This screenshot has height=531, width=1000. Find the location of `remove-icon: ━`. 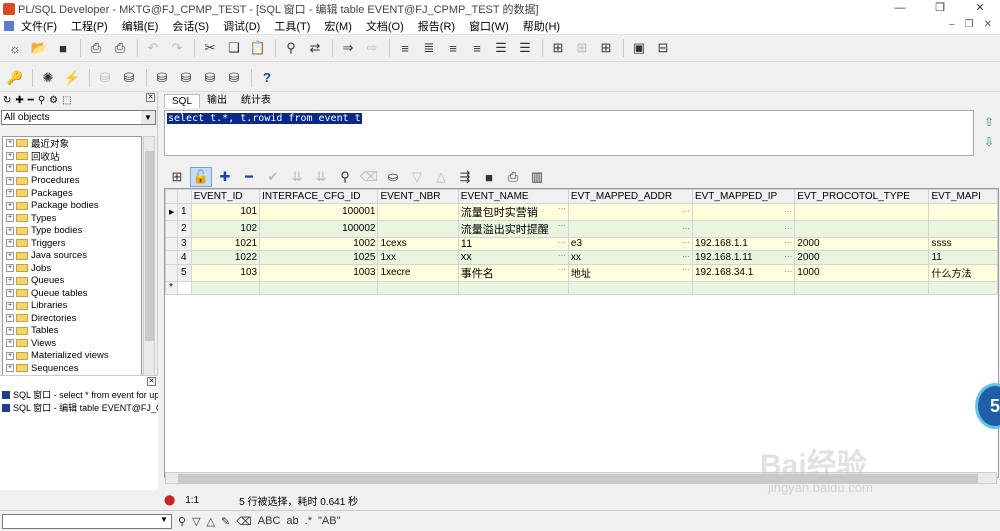

remove-icon: ━ is located at coordinates (31, 100).